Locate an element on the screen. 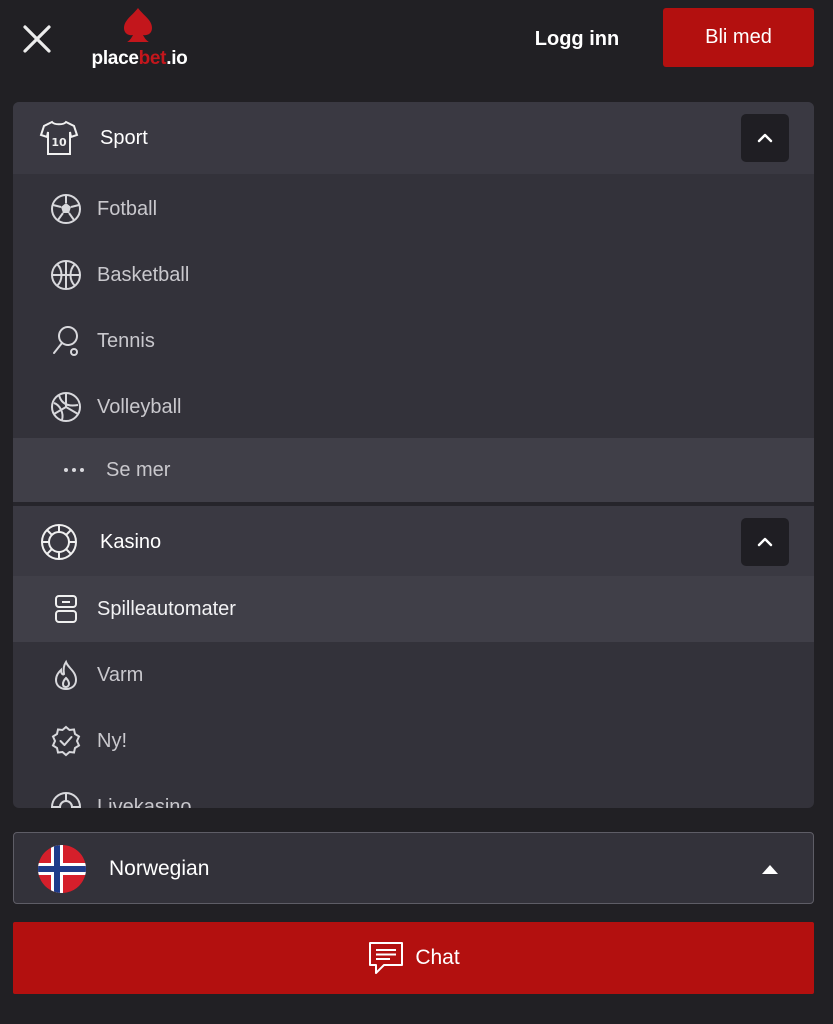 Image resolution: width=833 pixels, height=1024 pixels. chat-label: Chat is located at coordinates (437, 957).